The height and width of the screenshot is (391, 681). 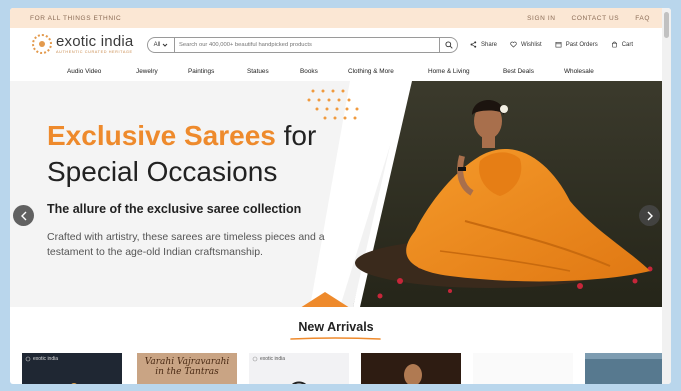 What do you see at coordinates (165, 45) in the screenshot?
I see `chevron-down-icon` at bounding box center [165, 45].